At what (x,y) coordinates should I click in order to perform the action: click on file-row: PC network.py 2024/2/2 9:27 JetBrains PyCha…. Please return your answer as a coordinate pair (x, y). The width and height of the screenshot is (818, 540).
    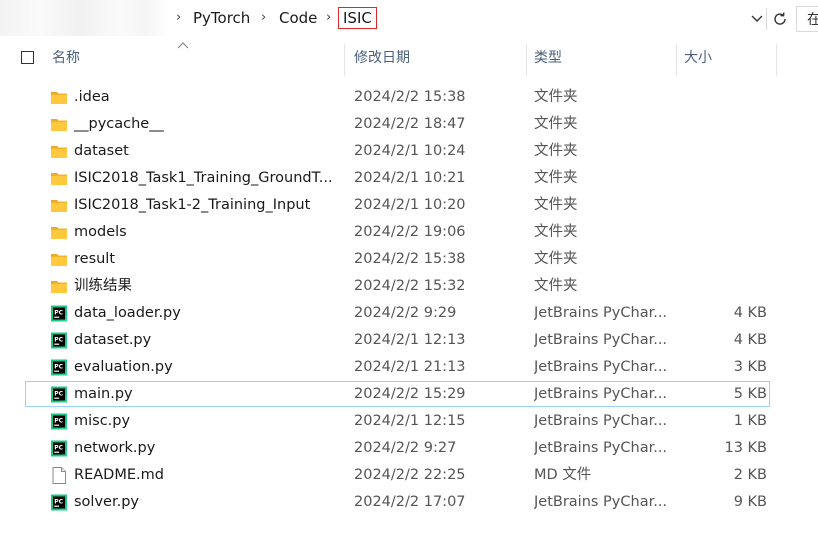
    Looking at the image, I should click on (409, 448).